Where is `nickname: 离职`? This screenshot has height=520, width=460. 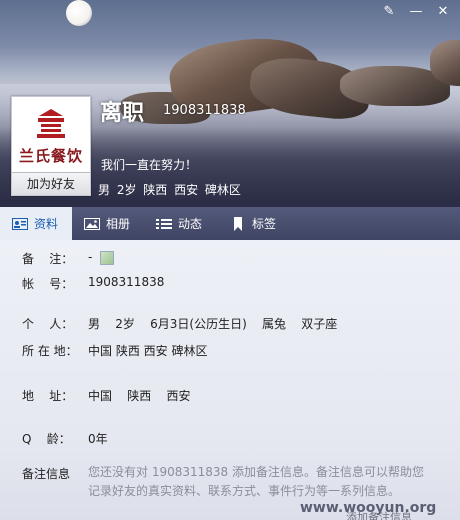 nickname: 离职 is located at coordinates (122, 113).